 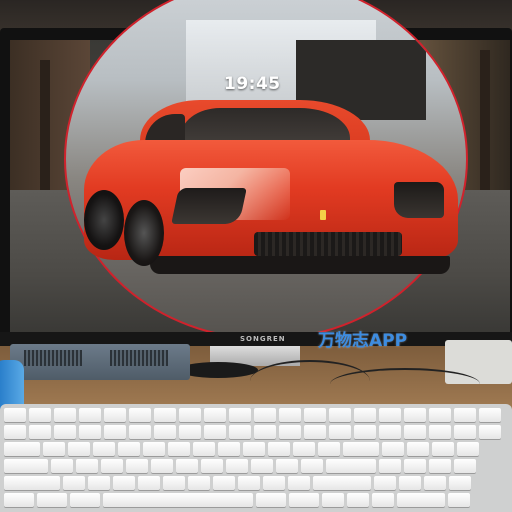 I want to click on right-pillar, so click(x=485, y=130).